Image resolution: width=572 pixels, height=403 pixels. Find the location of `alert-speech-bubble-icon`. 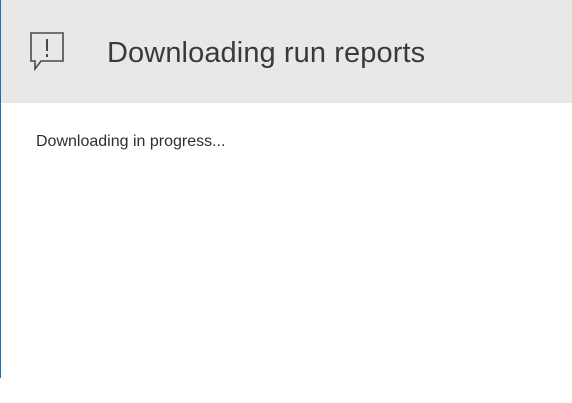

alert-speech-bubble-icon is located at coordinates (47, 52).